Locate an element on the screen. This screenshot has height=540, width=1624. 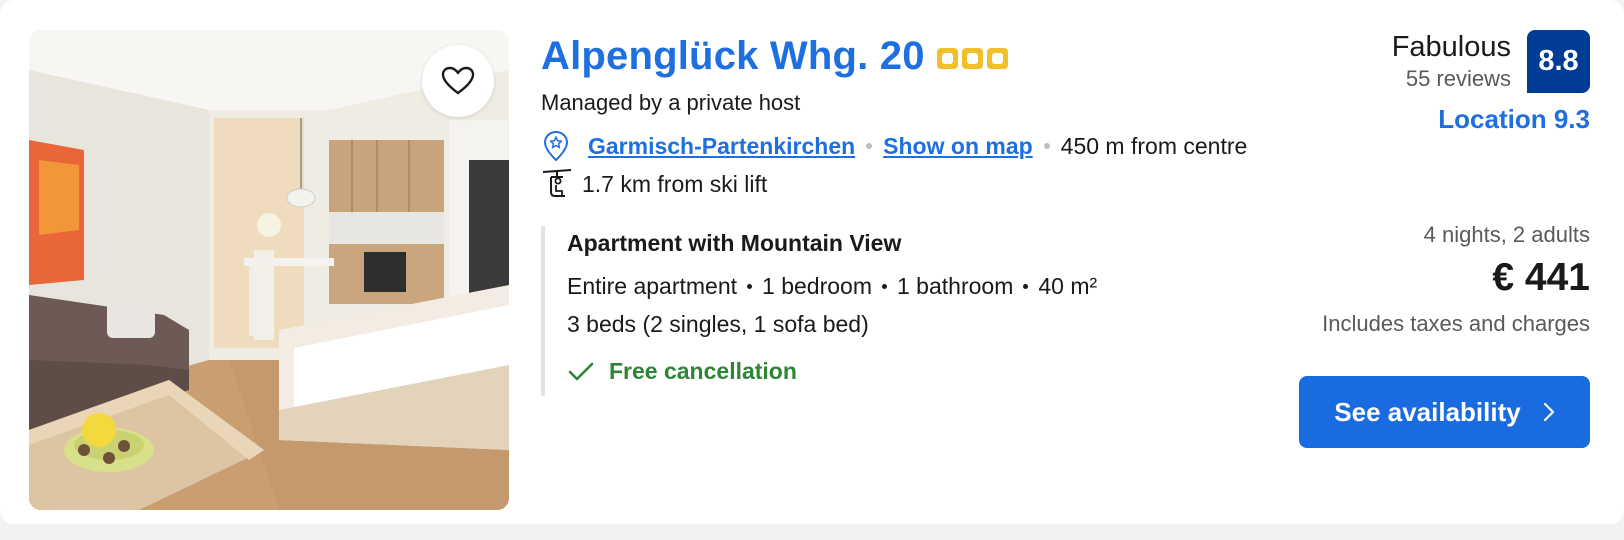
star-rating is located at coordinates (972, 58).